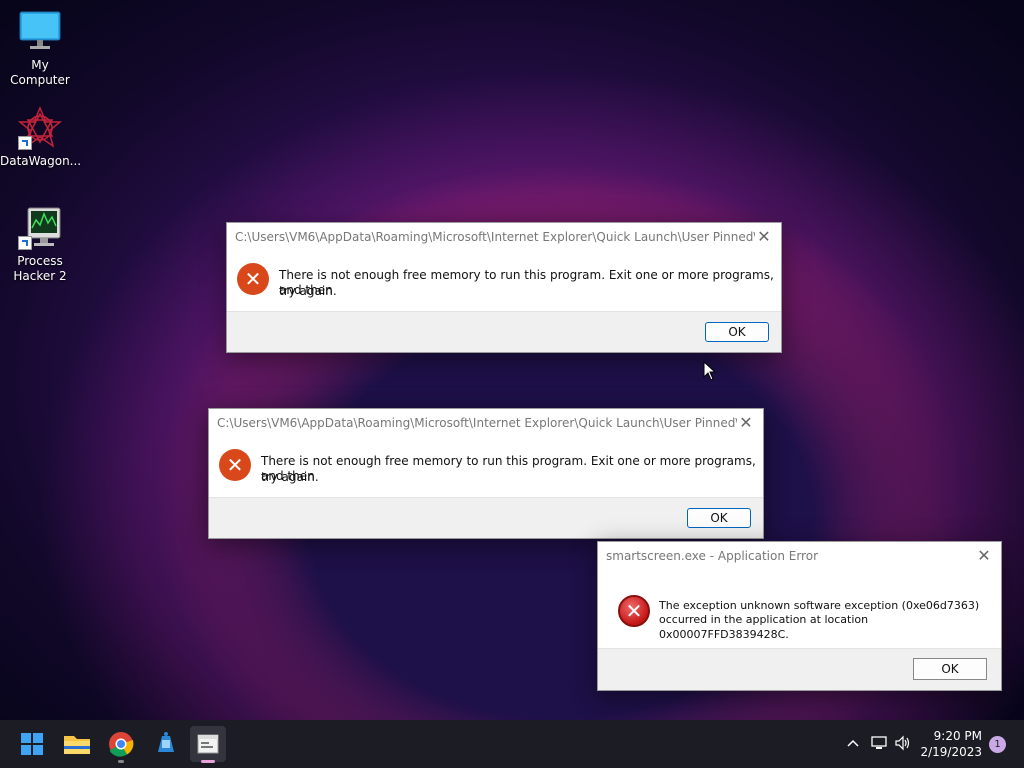 The width and height of the screenshot is (1024, 768). What do you see at coordinates (712, 556) in the screenshot?
I see `dialog-title: smartscreen.exe - Application Error` at bounding box center [712, 556].